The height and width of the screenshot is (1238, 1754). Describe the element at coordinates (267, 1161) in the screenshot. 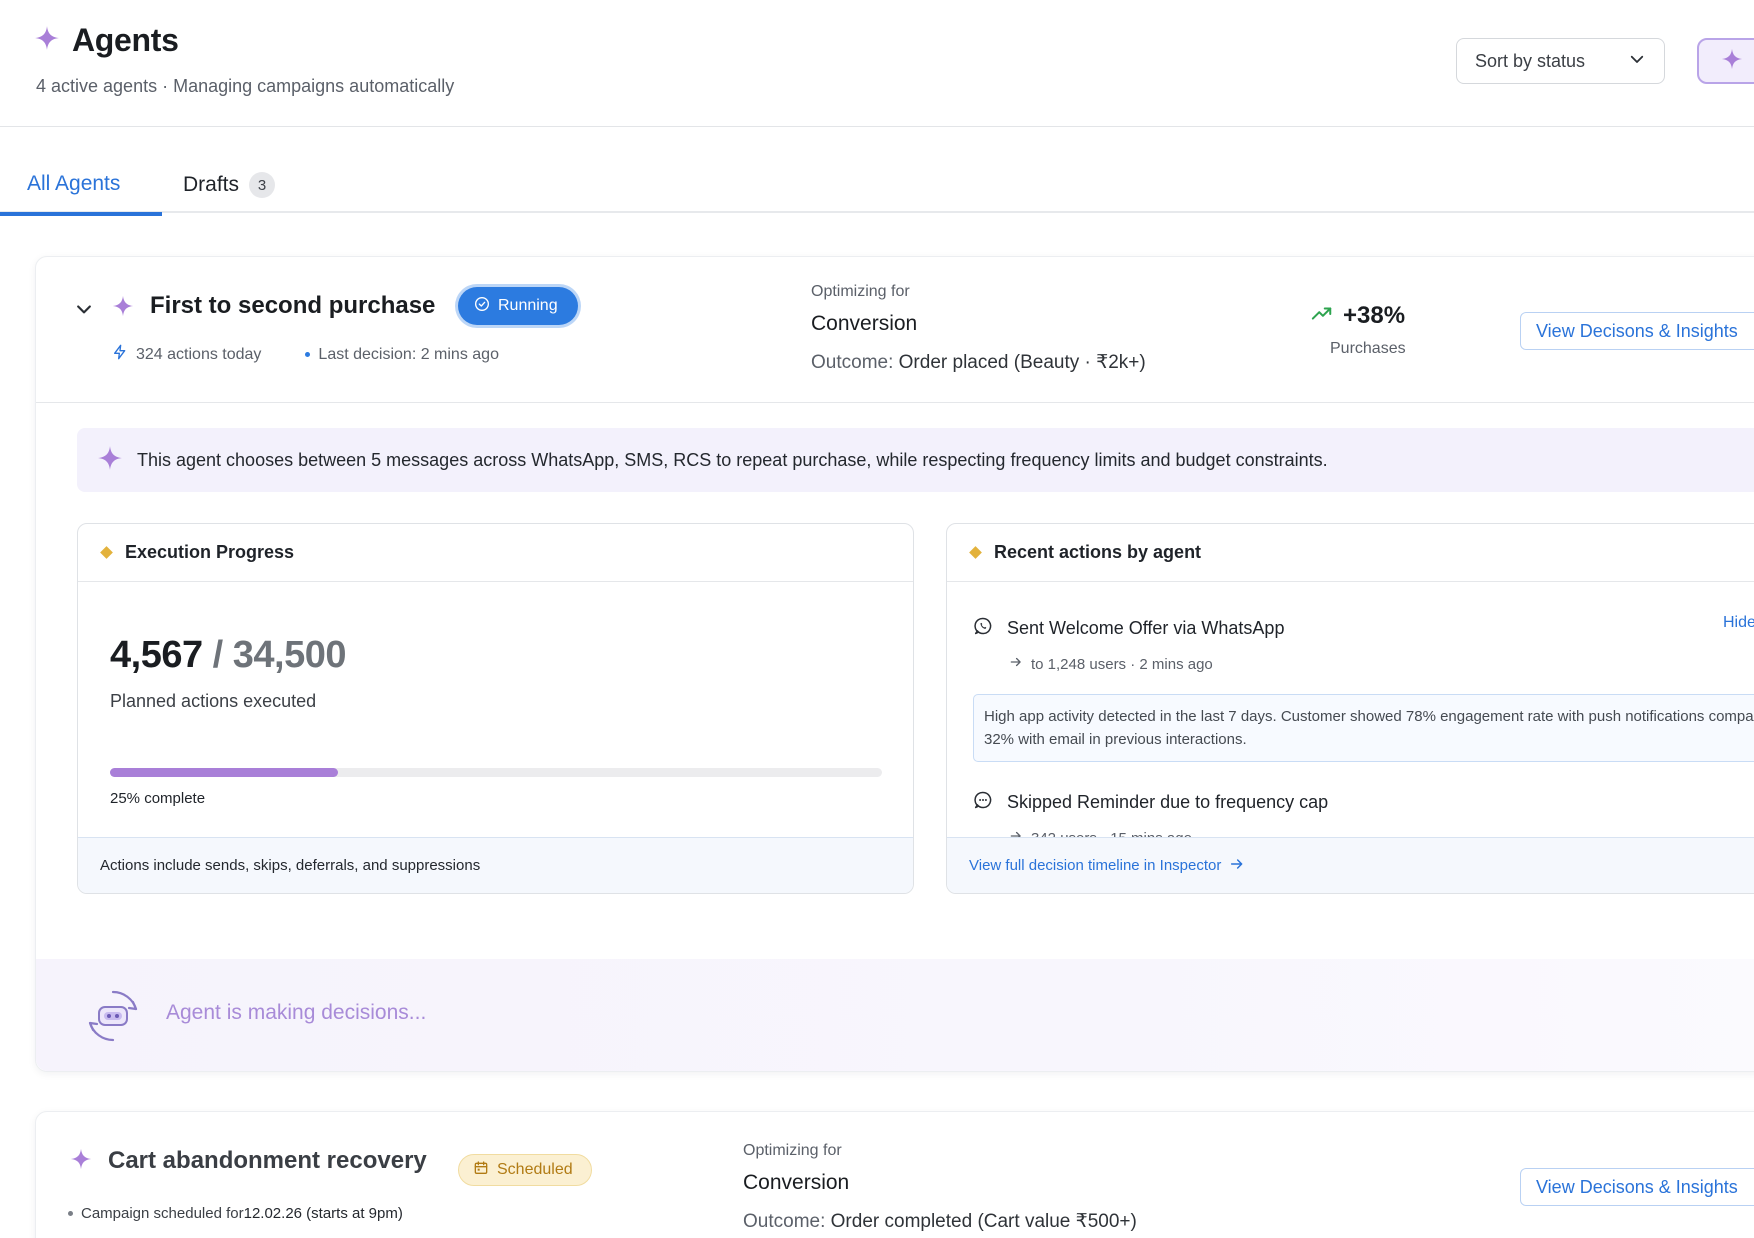

I see `agent-name: Cart abandonment recovery` at that location.